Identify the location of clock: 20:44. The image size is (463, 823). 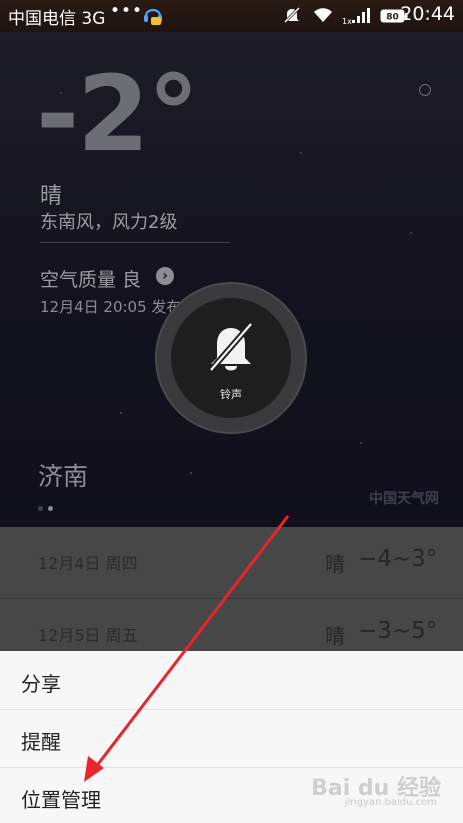
(427, 14).